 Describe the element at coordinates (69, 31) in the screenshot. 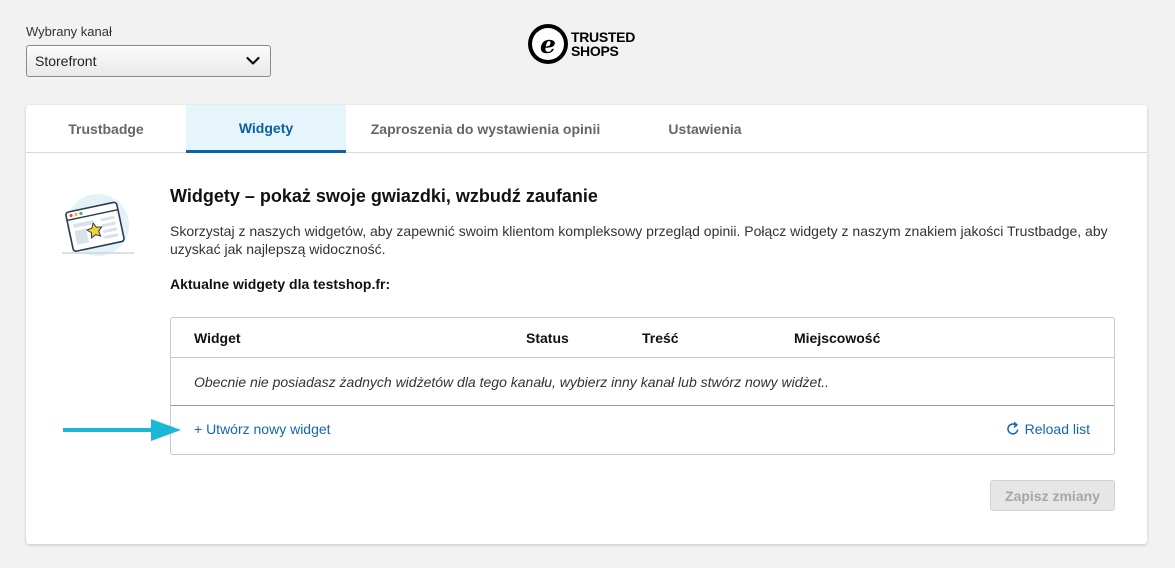

I see `channel-label: Wybrany kanał` at that location.